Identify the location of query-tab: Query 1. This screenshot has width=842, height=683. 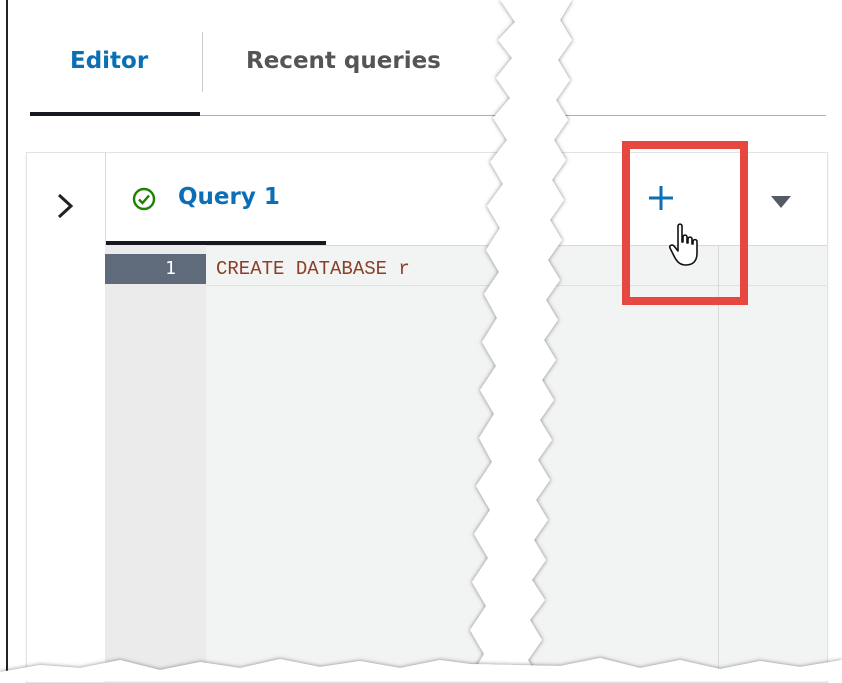
(216, 199).